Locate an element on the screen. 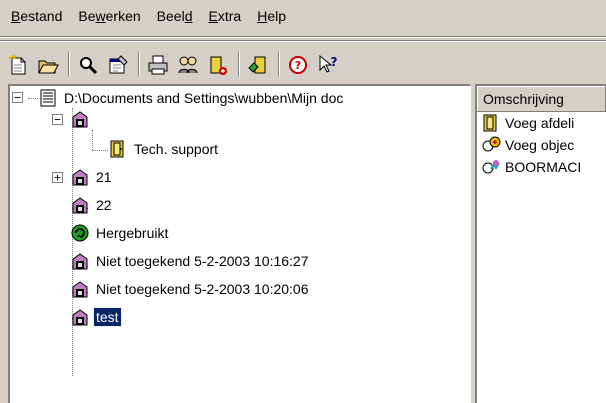  toolbar: ? ? is located at coordinates (174, 64).